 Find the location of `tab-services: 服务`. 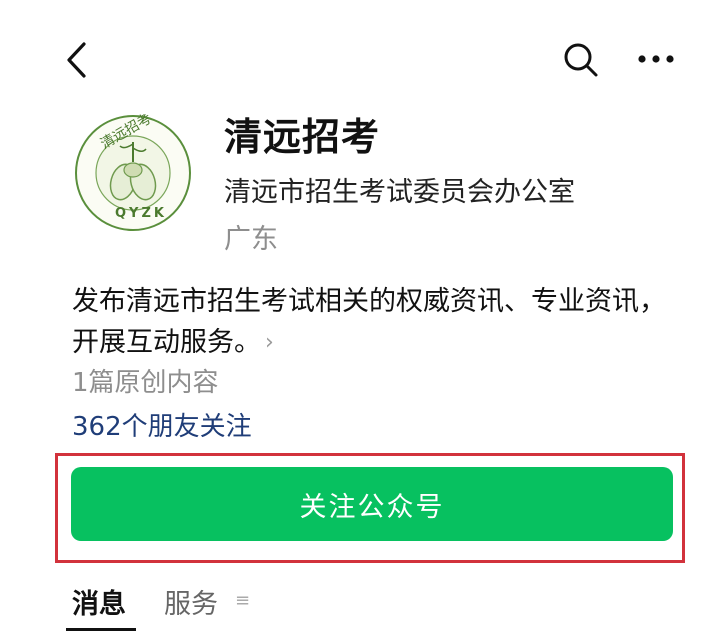

tab-services: 服务 is located at coordinates (191, 601).